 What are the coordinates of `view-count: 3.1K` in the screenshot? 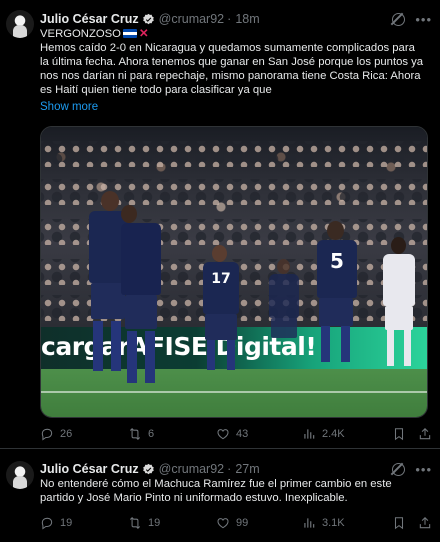 It's located at (333, 523).